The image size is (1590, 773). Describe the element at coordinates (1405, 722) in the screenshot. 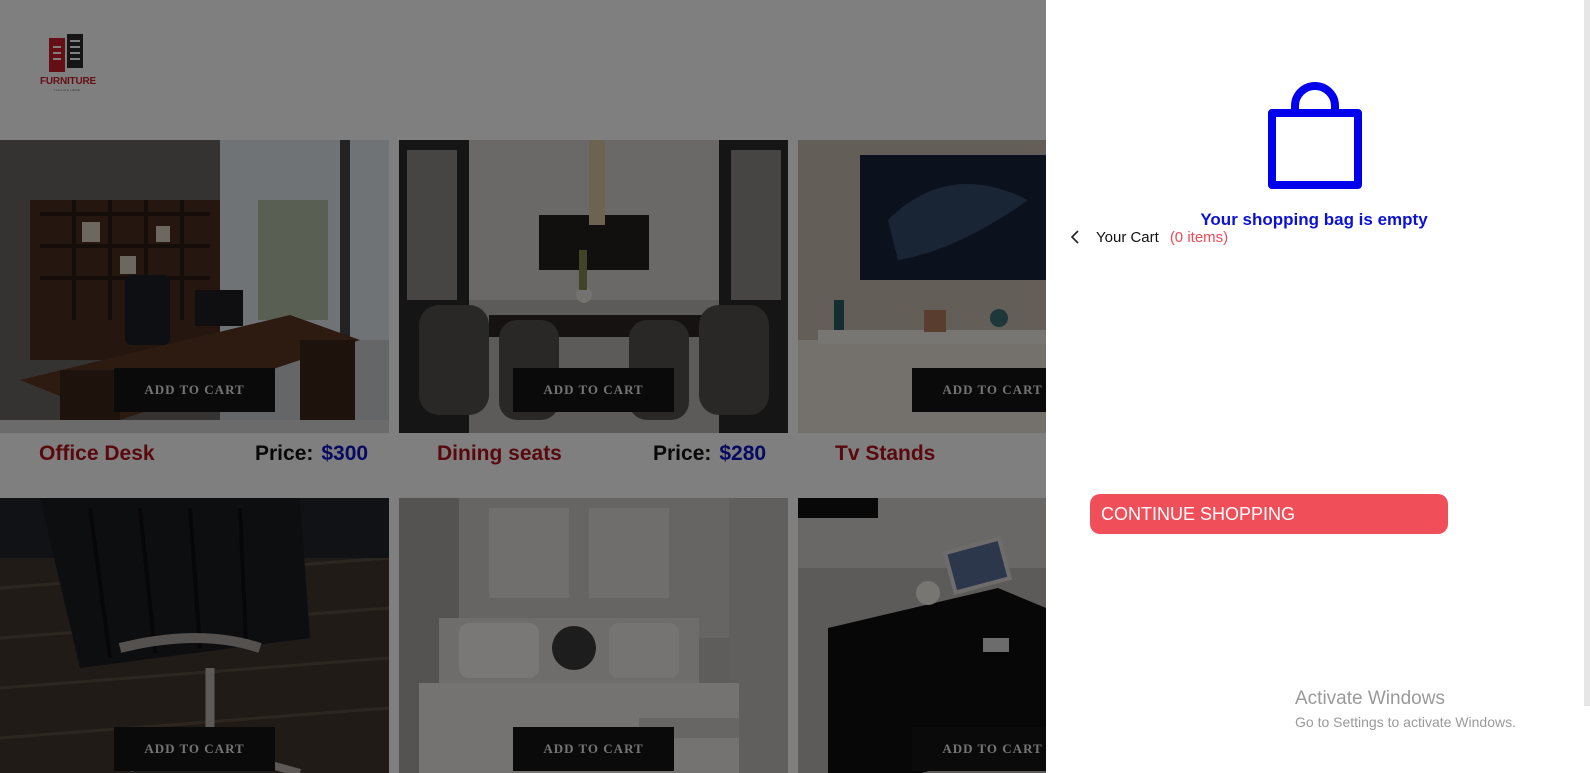

I see `watermark-subtitle: Go to Settings to activate Windows.` at that location.